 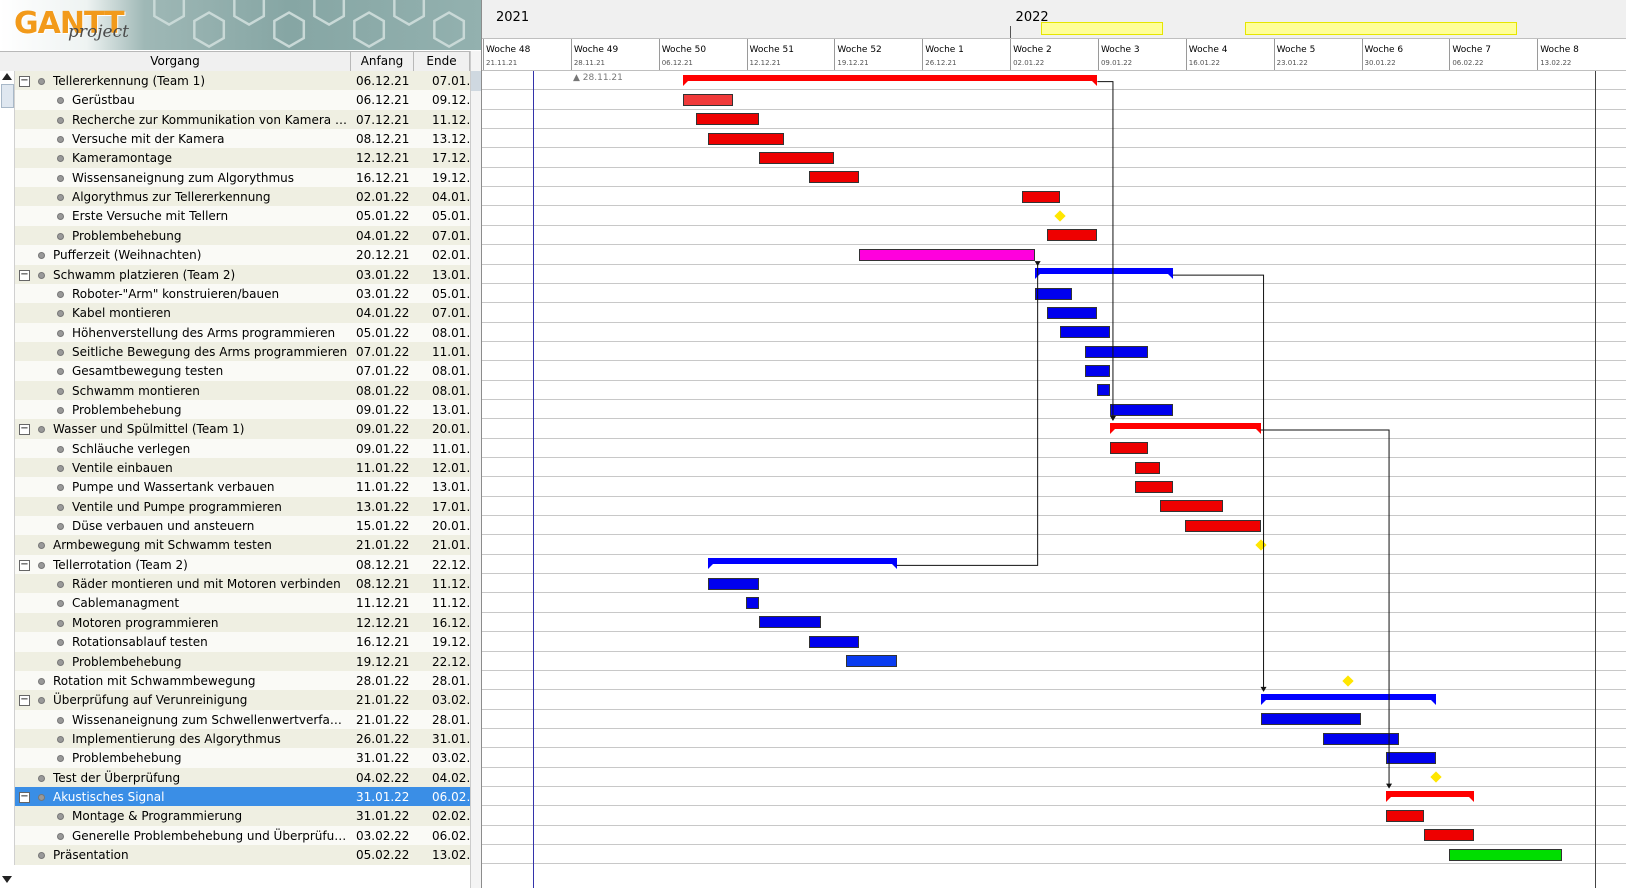 What do you see at coordinates (240, 236) in the screenshot?
I see `task-row: Problembehebung 04.01.22 07.01.22` at bounding box center [240, 236].